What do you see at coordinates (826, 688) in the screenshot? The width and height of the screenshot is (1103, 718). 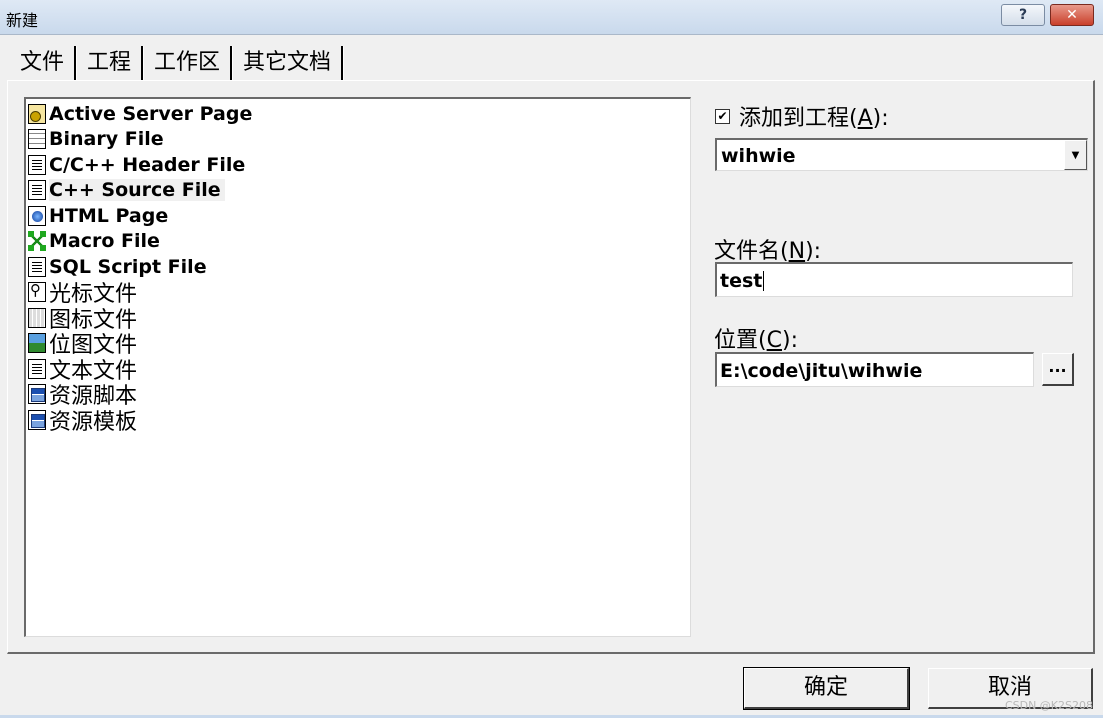 I see `ok-button: 确定` at bounding box center [826, 688].